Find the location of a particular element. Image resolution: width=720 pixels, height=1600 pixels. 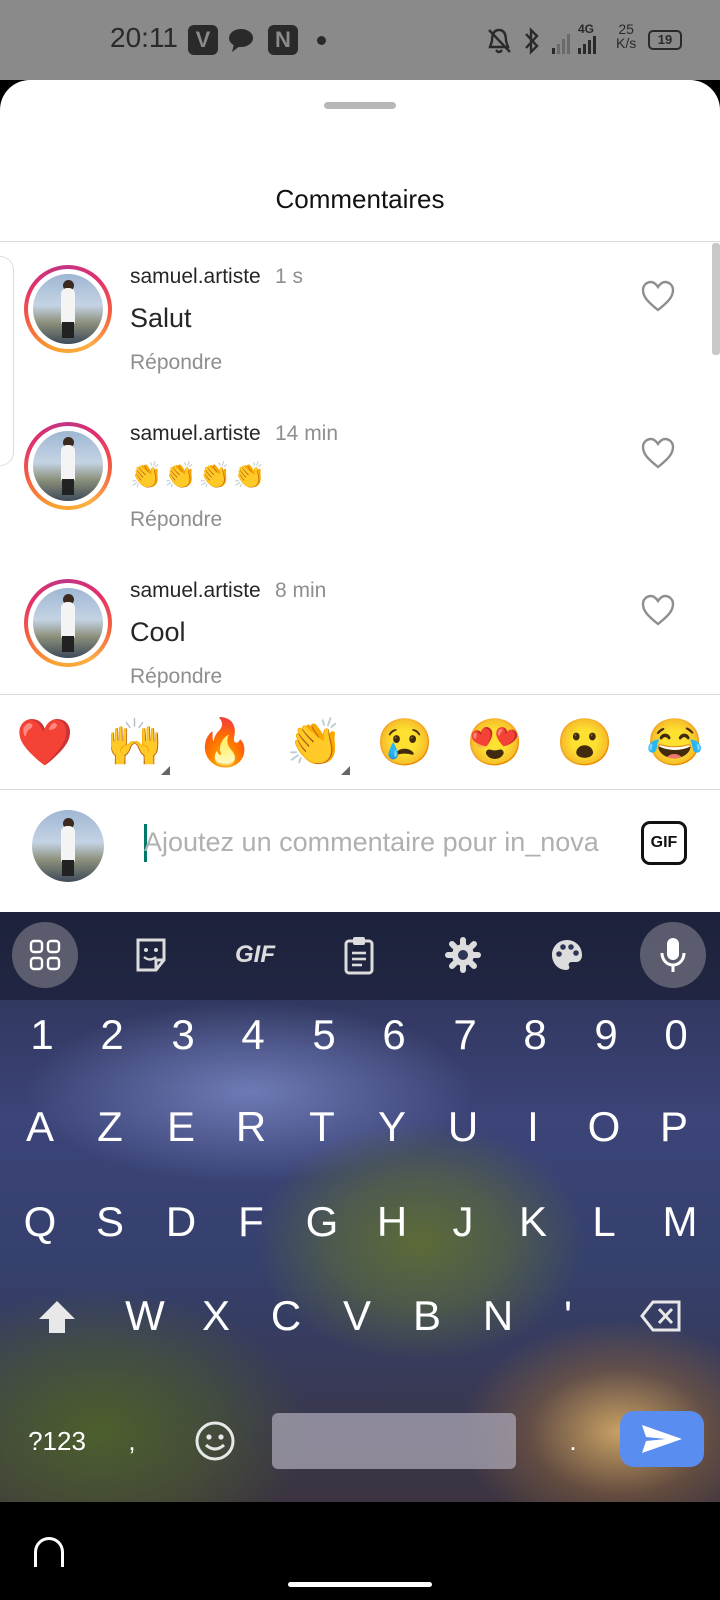

comment-input is located at coordinates (377, 842).